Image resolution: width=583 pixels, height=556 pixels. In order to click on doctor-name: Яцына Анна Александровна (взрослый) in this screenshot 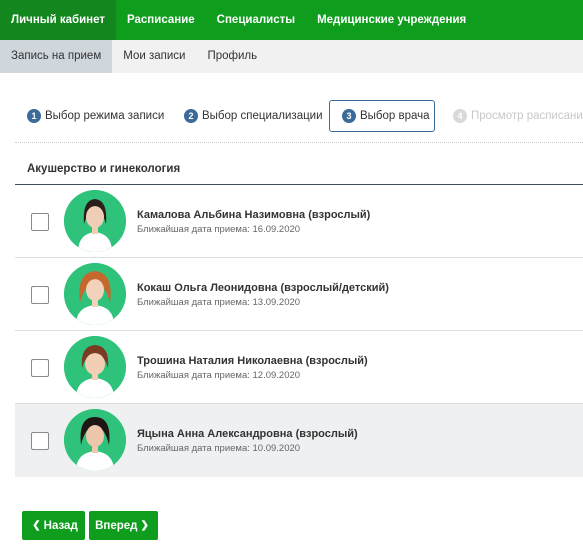, I will do `click(247, 434)`.